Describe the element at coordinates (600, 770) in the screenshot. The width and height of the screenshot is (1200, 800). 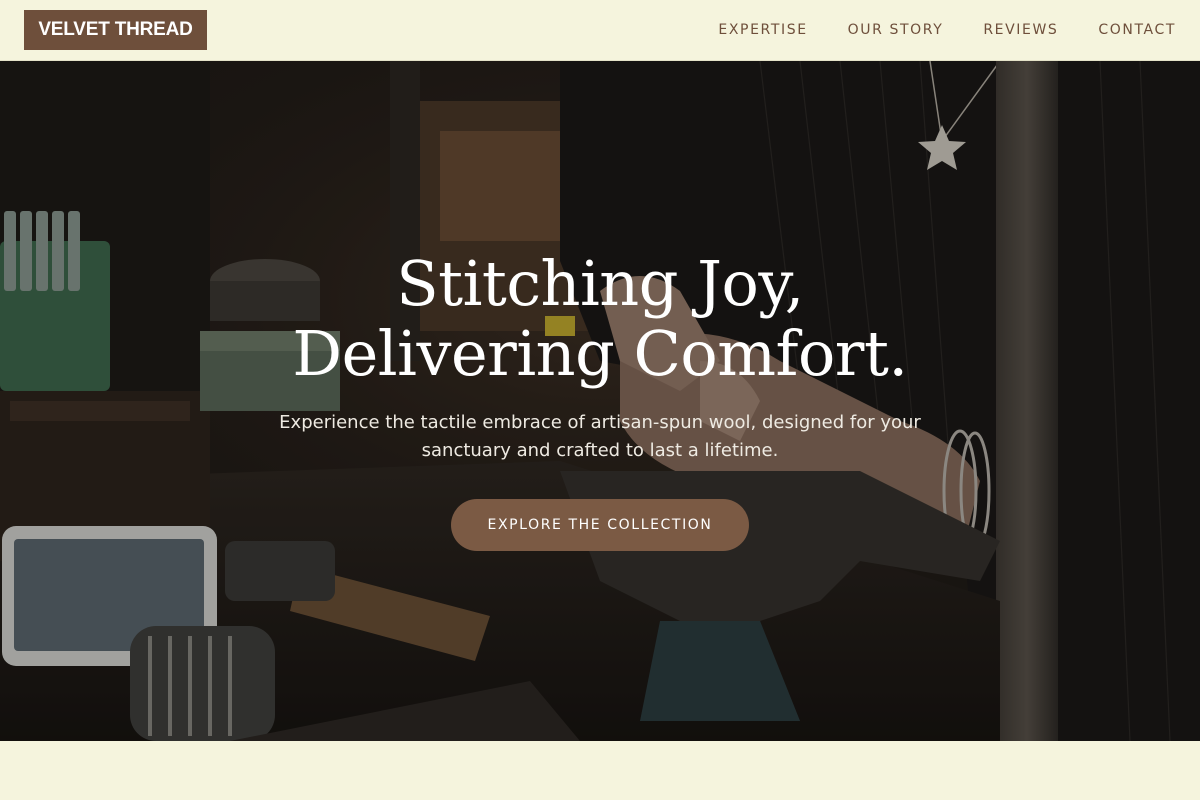
I see `next-section` at that location.